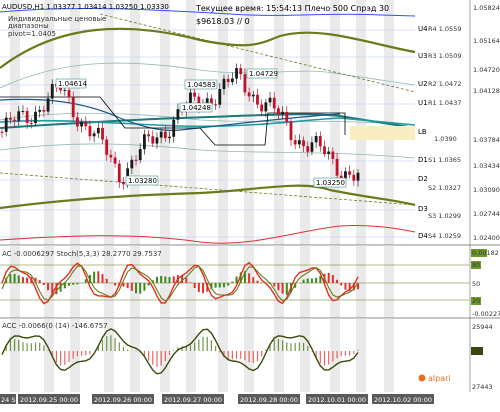 The height and width of the screenshot is (412, 500). What do you see at coordinates (482, 387) in the screenshot?
I see `acc-axis-3: 27443` at bounding box center [482, 387].